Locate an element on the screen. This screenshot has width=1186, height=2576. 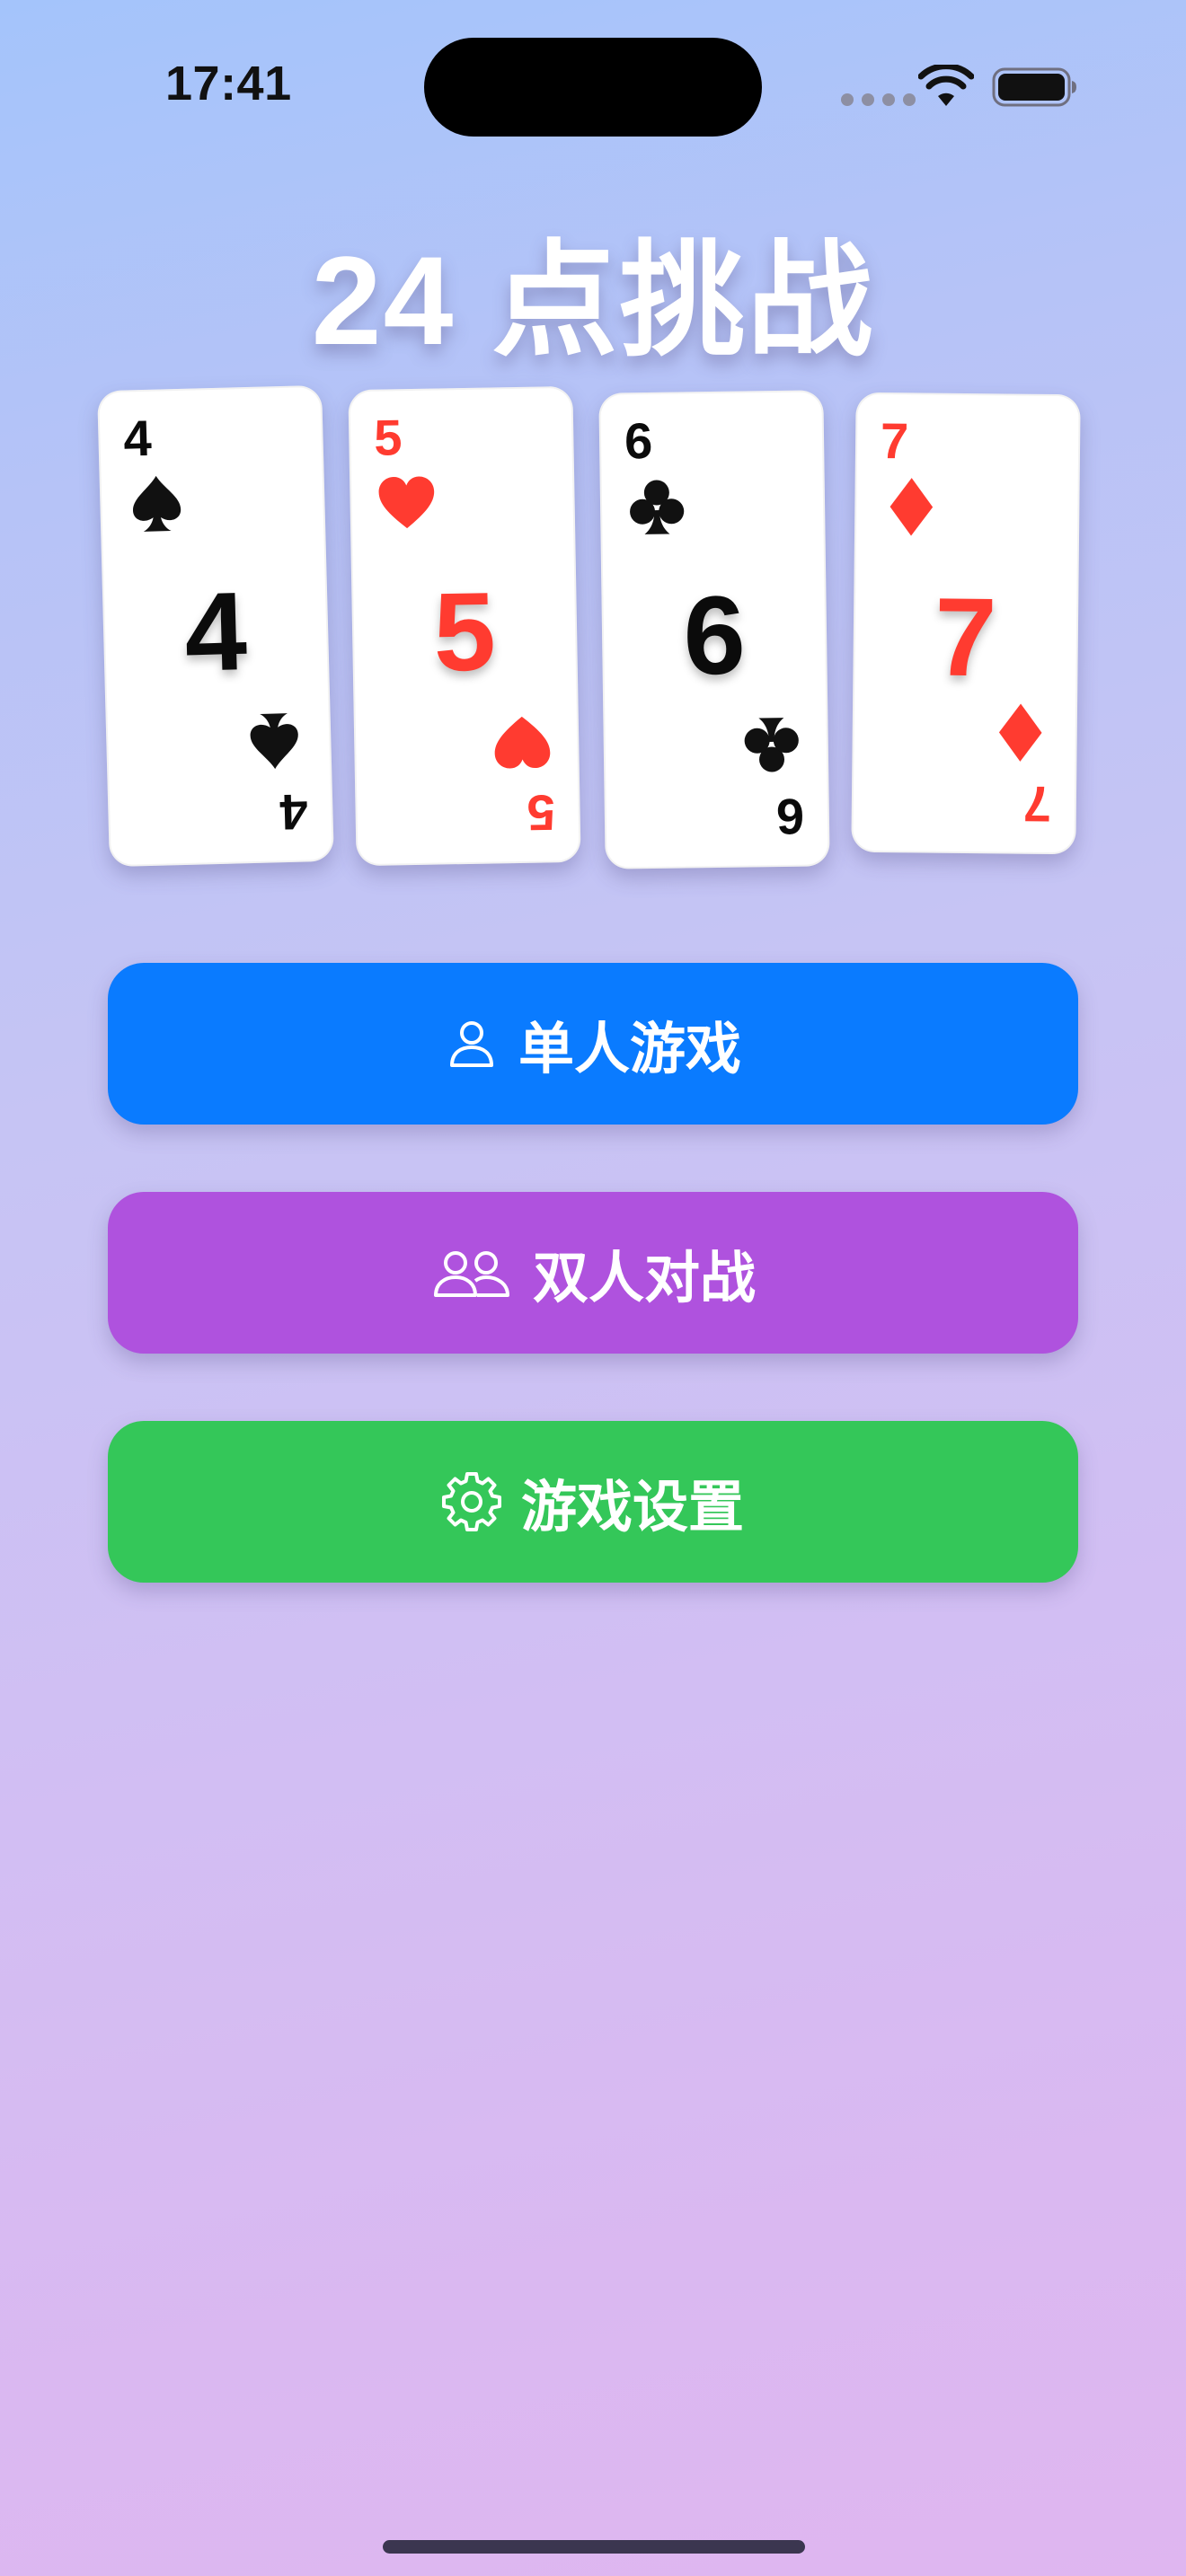
two-player-battle-button: 双人对战 is located at coordinates (593, 1273).